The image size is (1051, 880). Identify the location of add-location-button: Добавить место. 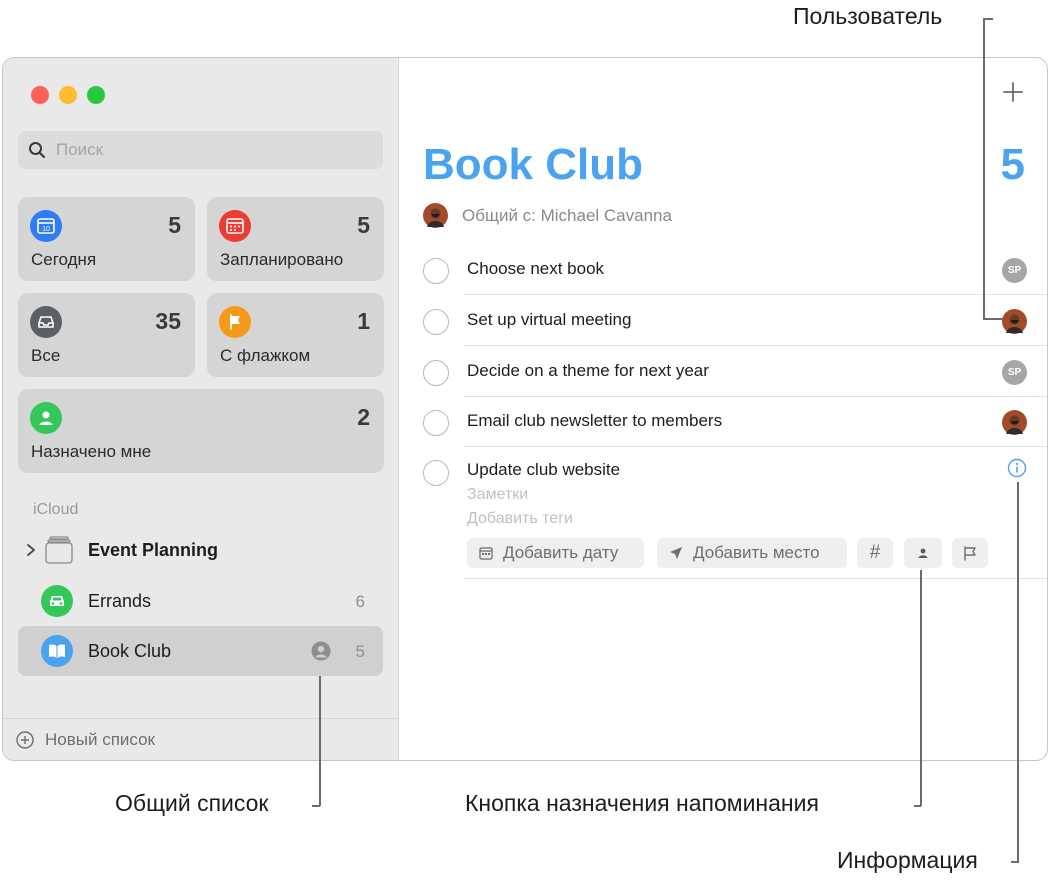
(752, 553).